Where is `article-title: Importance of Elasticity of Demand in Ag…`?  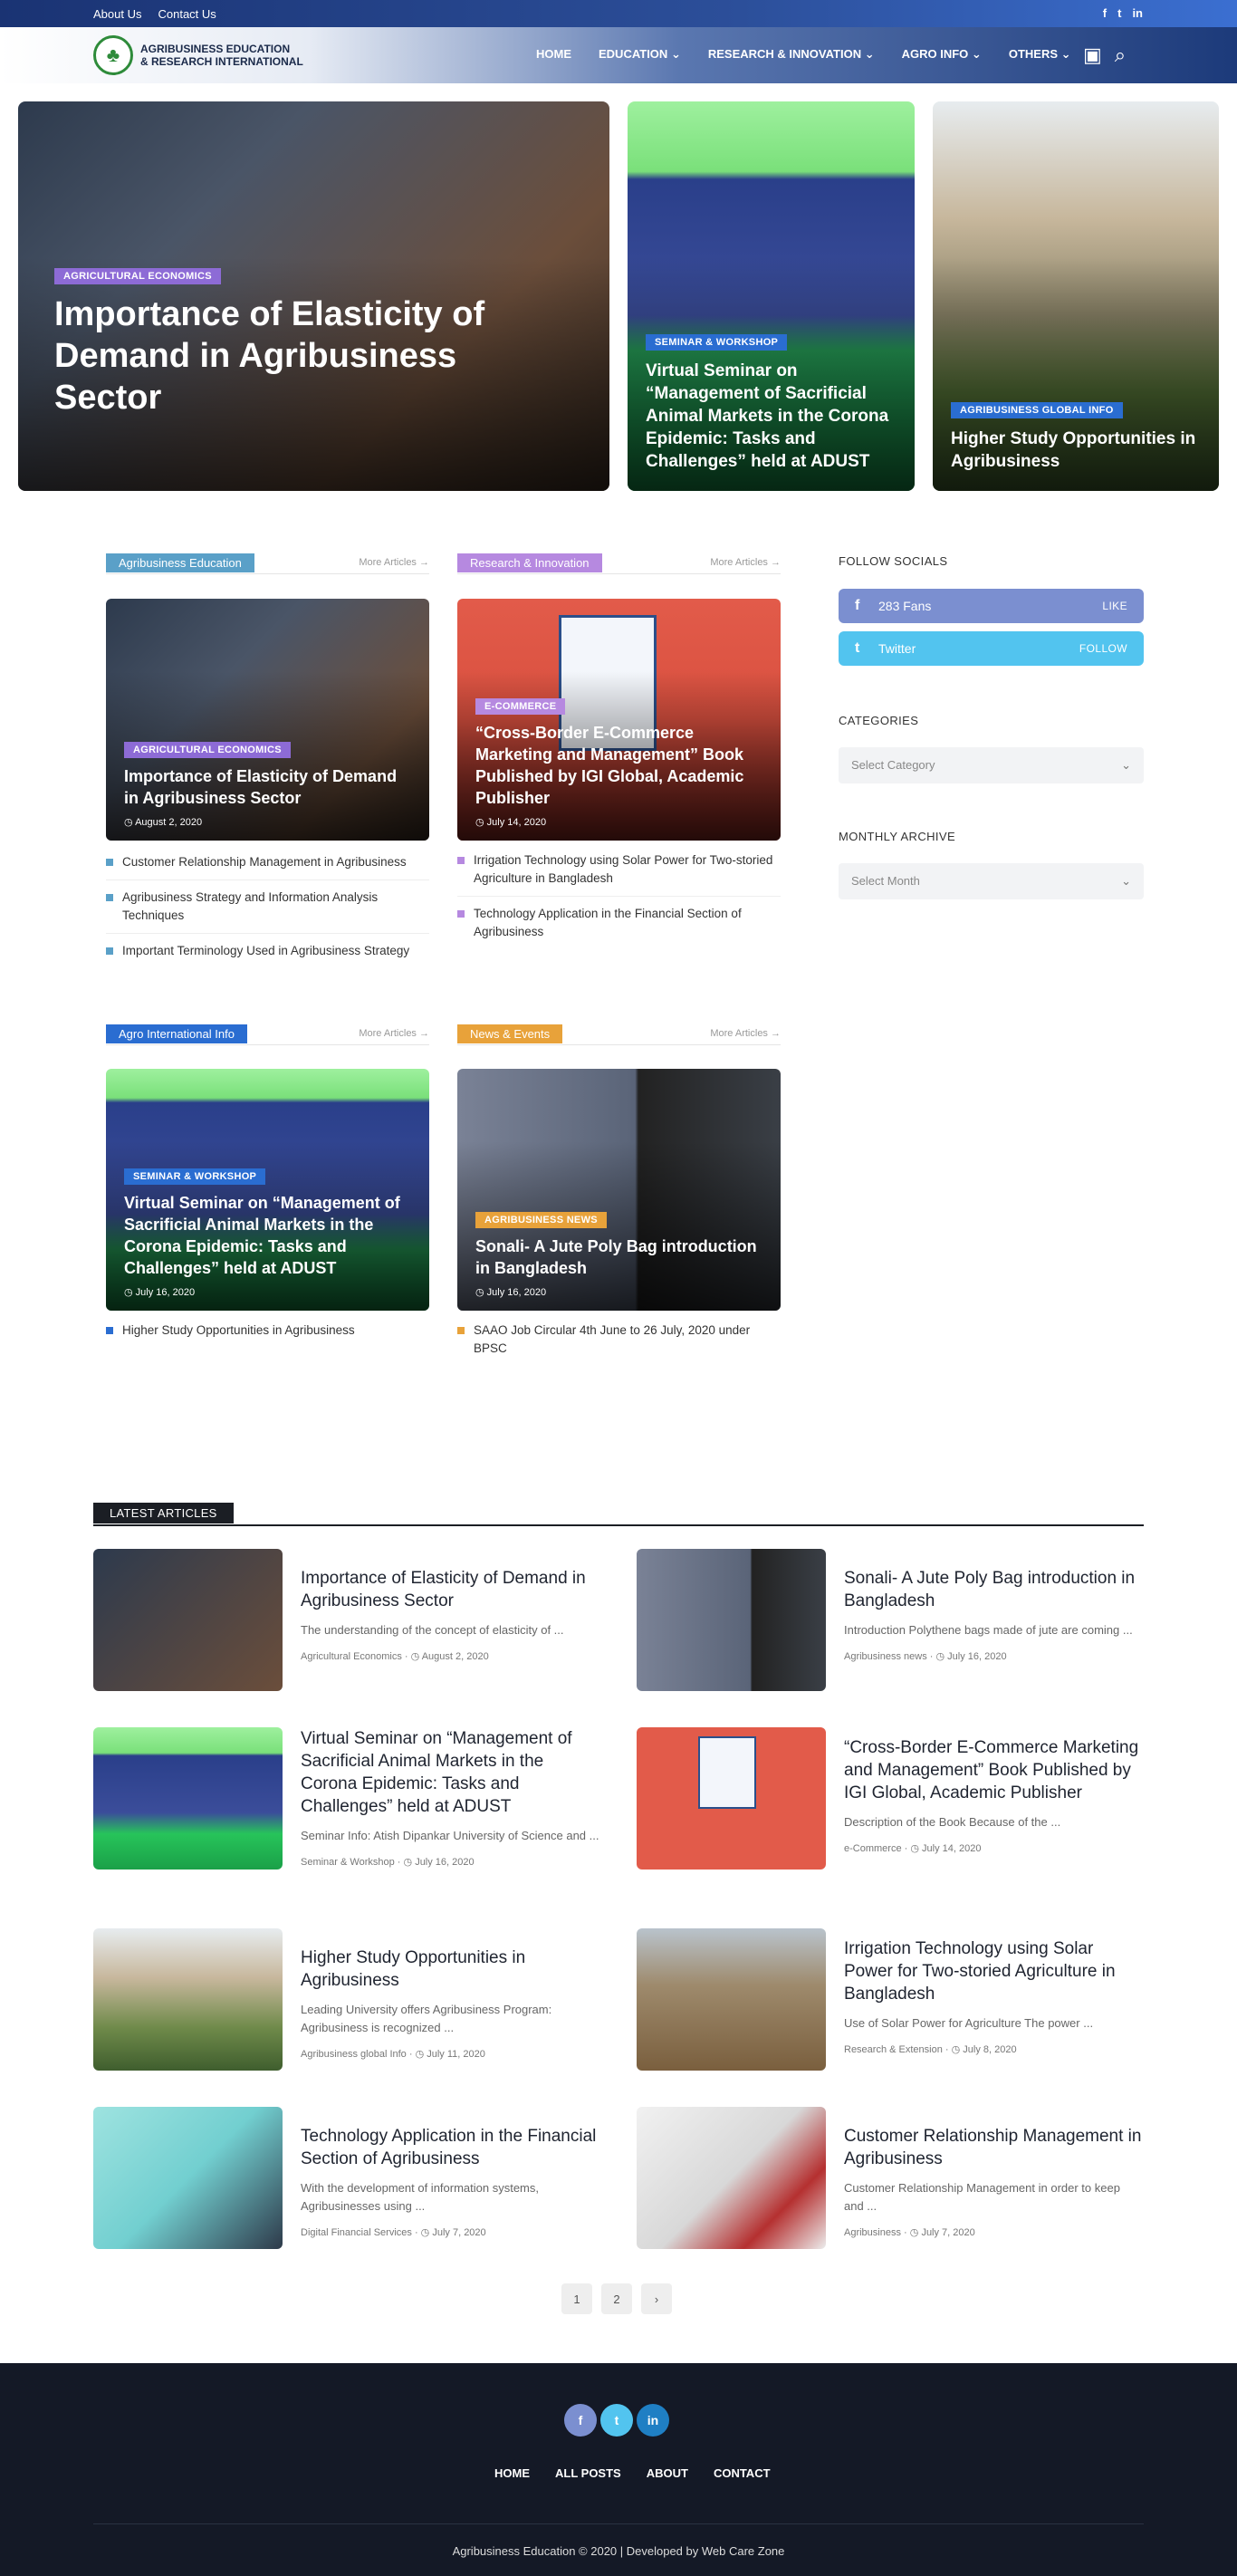
article-title: Importance of Elasticity of Demand in Ag… is located at coordinates (450, 1589).